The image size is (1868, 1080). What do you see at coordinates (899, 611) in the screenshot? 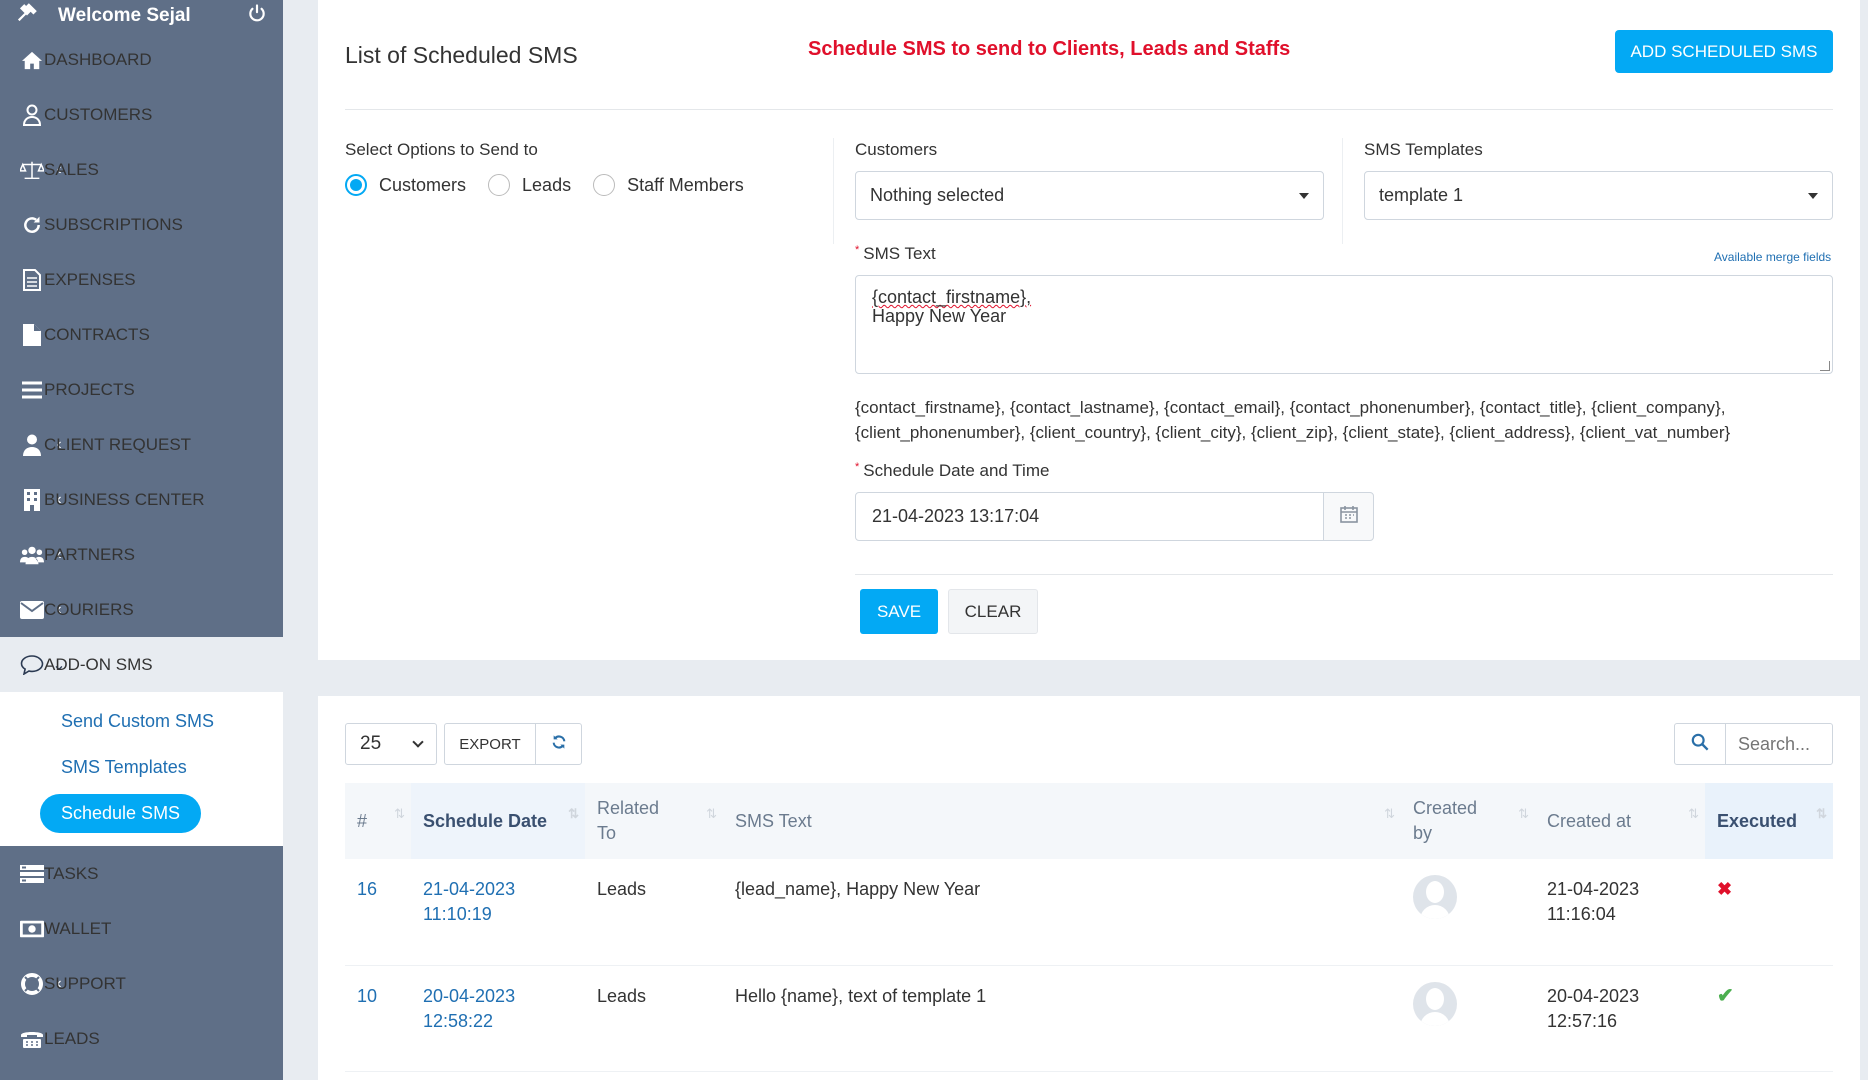
I see `save-button: SAVE` at bounding box center [899, 611].